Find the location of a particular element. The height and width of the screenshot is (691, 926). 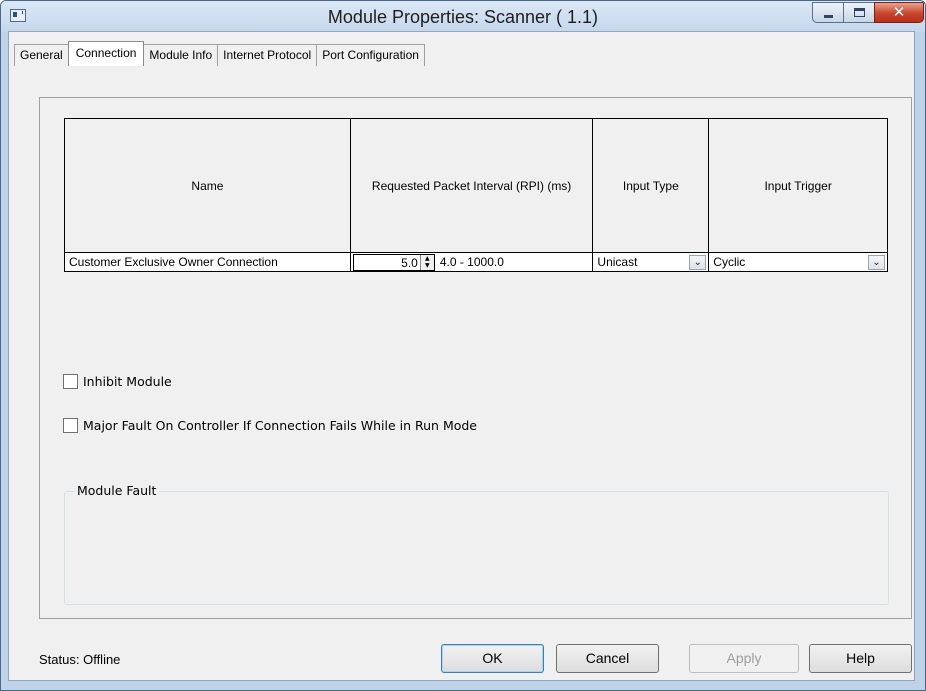

status-text: Status: Offline is located at coordinates (80, 659).